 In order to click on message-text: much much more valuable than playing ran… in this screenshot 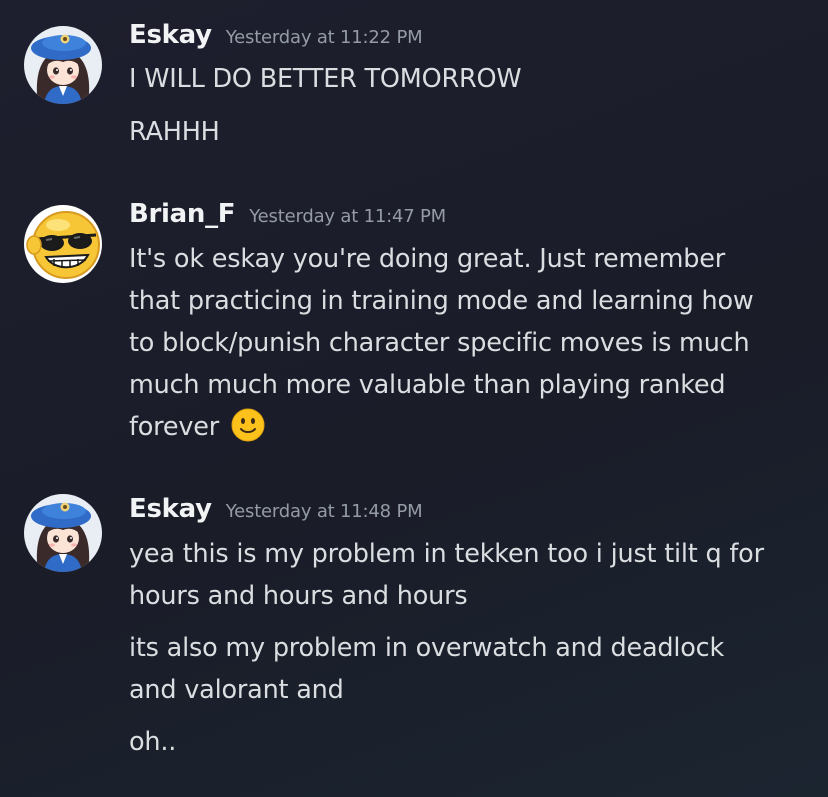, I will do `click(427, 385)`.